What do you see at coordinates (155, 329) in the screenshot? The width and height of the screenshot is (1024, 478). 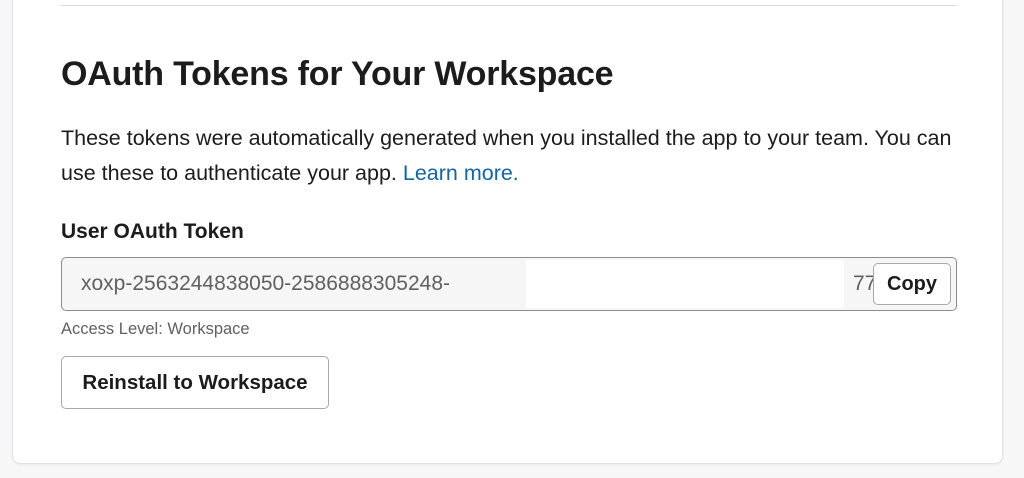 I see `access-level-text: Access Level: Workspace` at bounding box center [155, 329].